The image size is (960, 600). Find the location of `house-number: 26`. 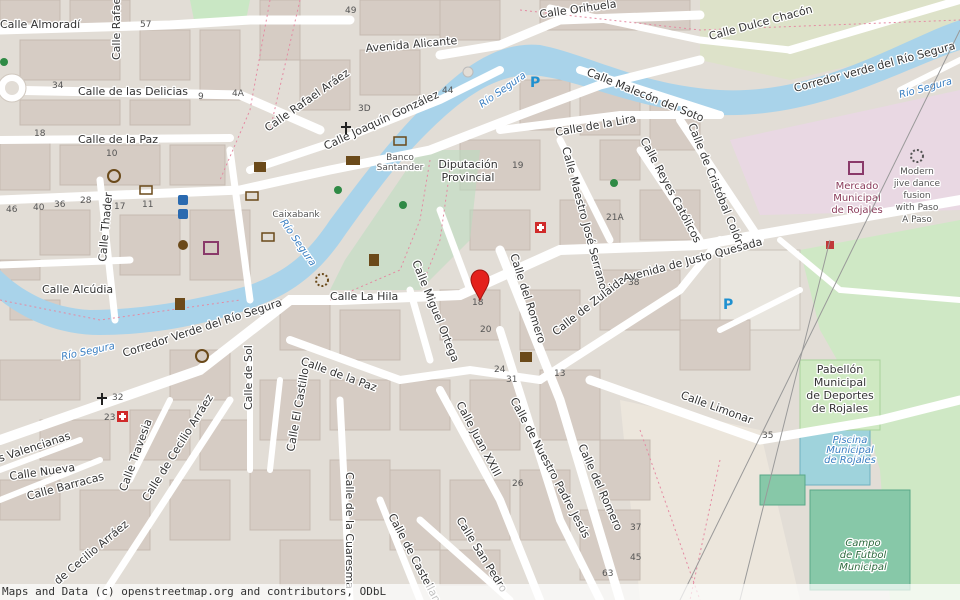

house-number: 26 is located at coordinates (518, 484).